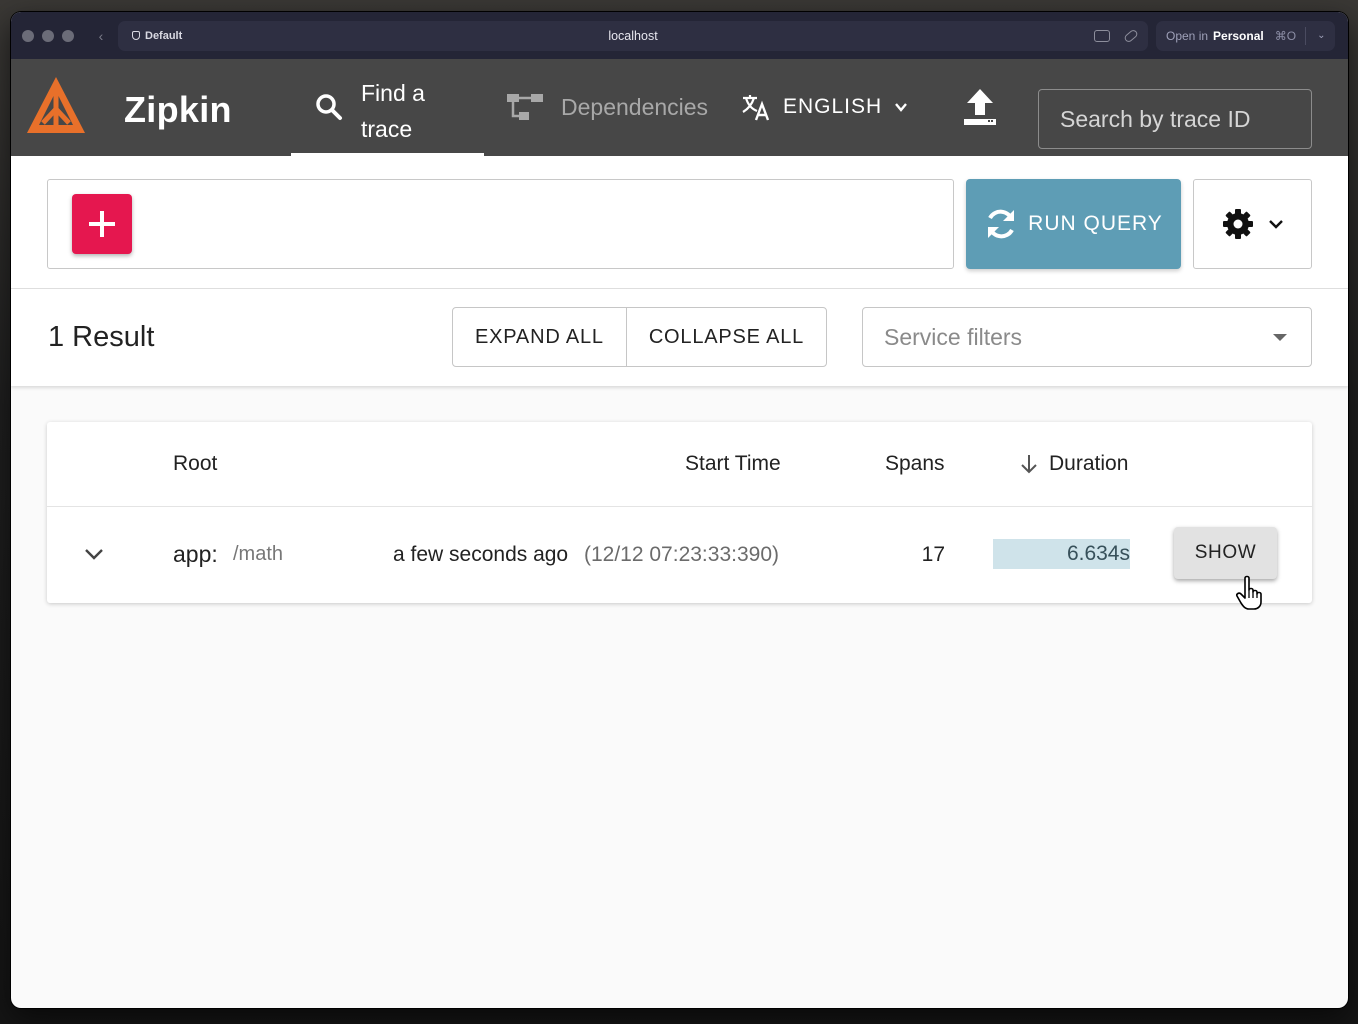 The image size is (1358, 1024). Describe the element at coordinates (1285, 35) in the screenshot. I see `open-in-shortcut: ⌘O` at that location.